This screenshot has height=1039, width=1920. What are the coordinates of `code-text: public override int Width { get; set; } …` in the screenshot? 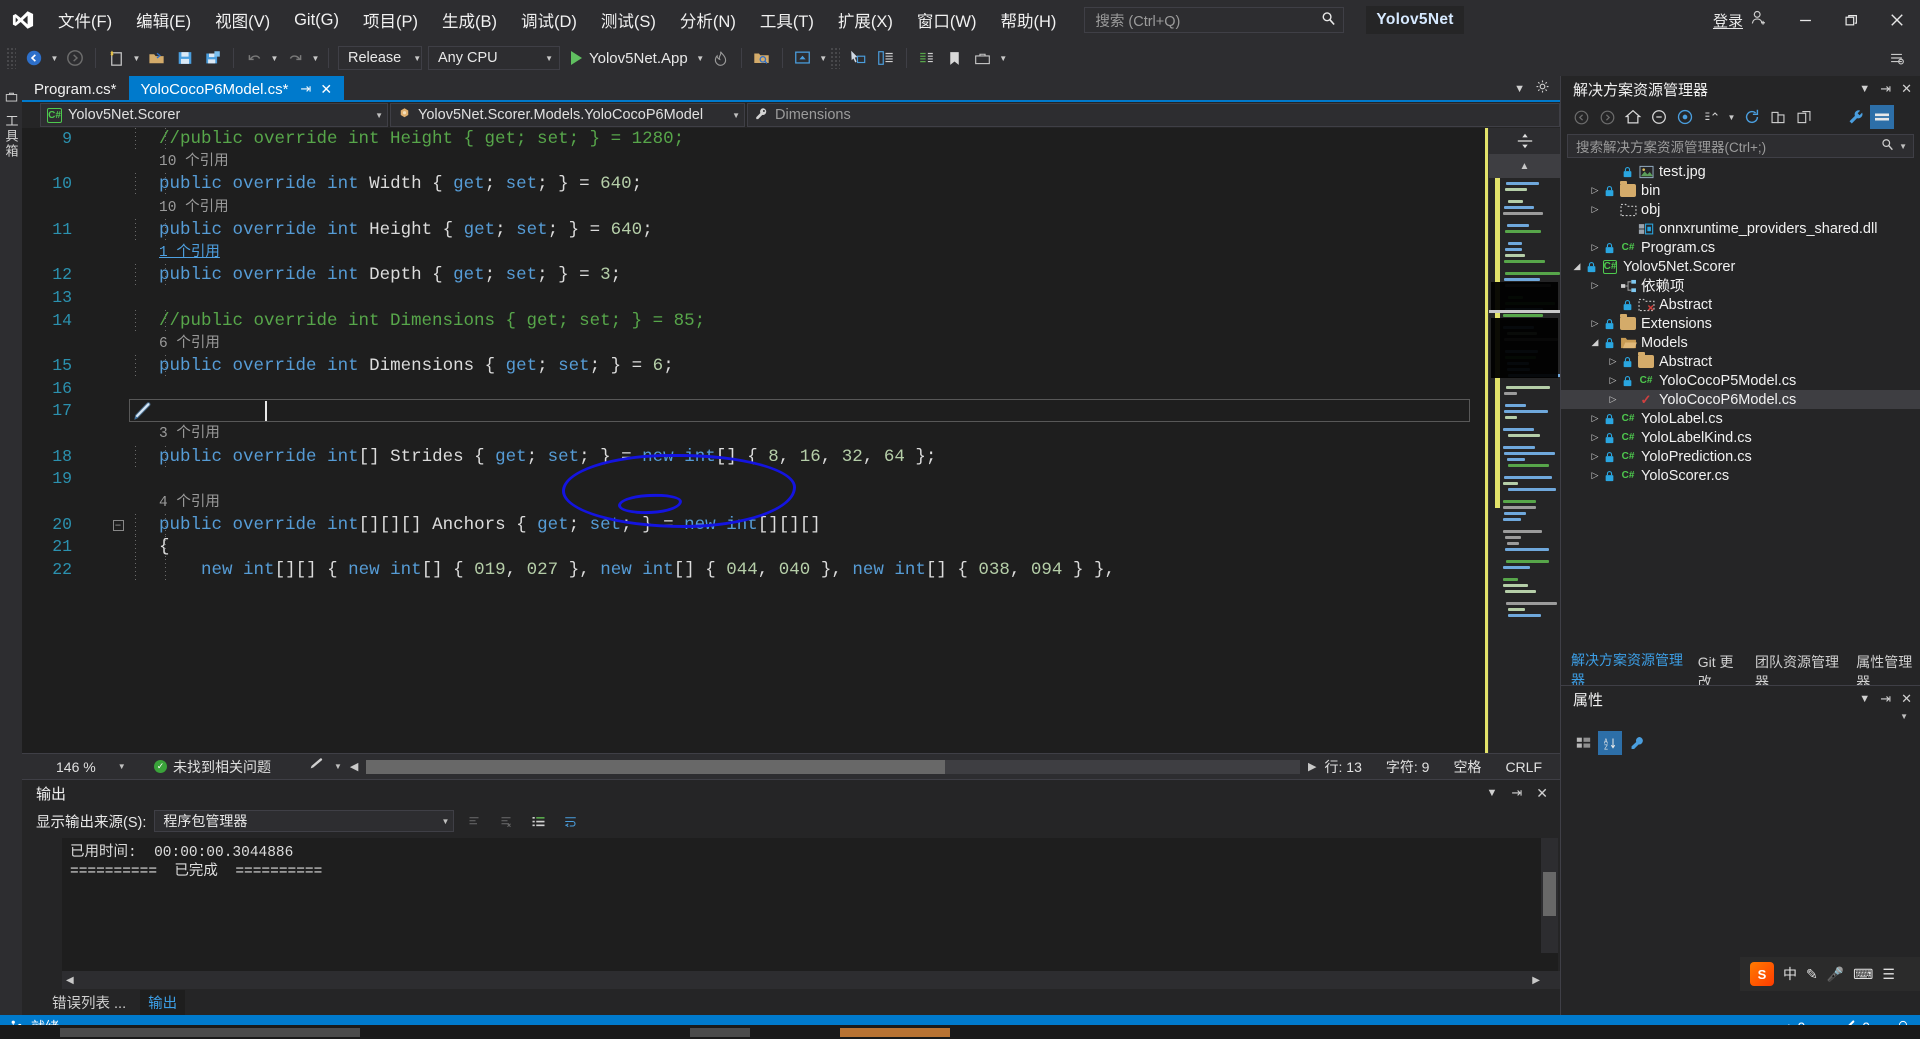 It's located at (808, 185).